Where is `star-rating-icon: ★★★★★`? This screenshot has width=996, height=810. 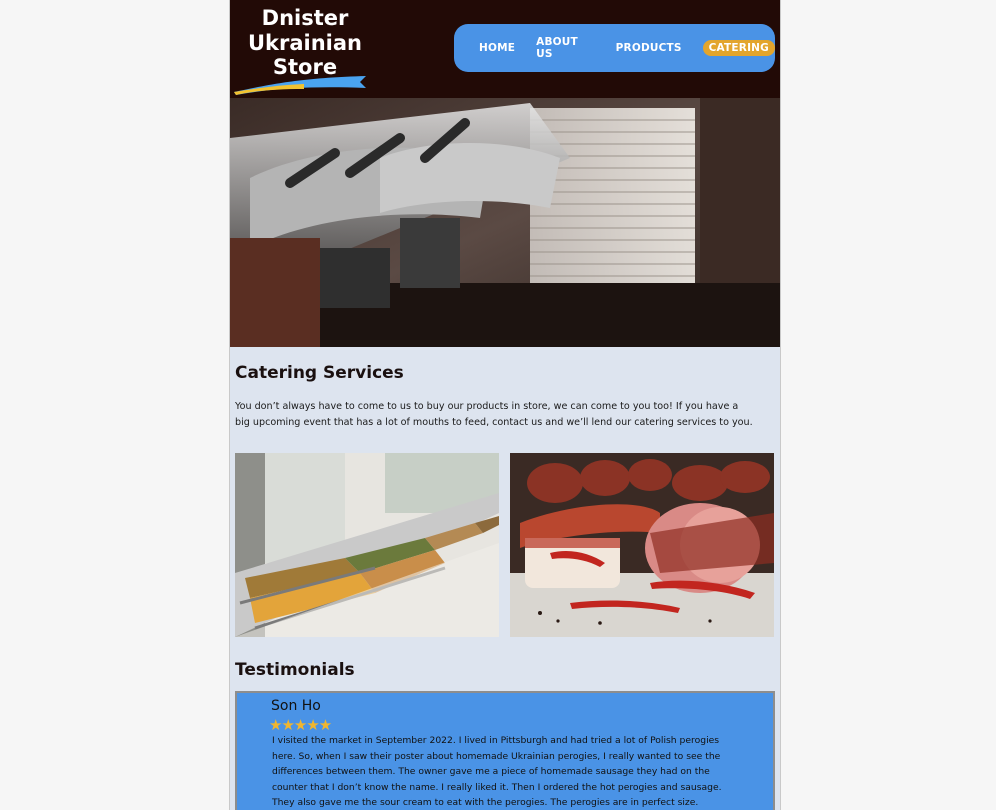
star-rating-icon: ★★★★★ is located at coordinates (300, 725).